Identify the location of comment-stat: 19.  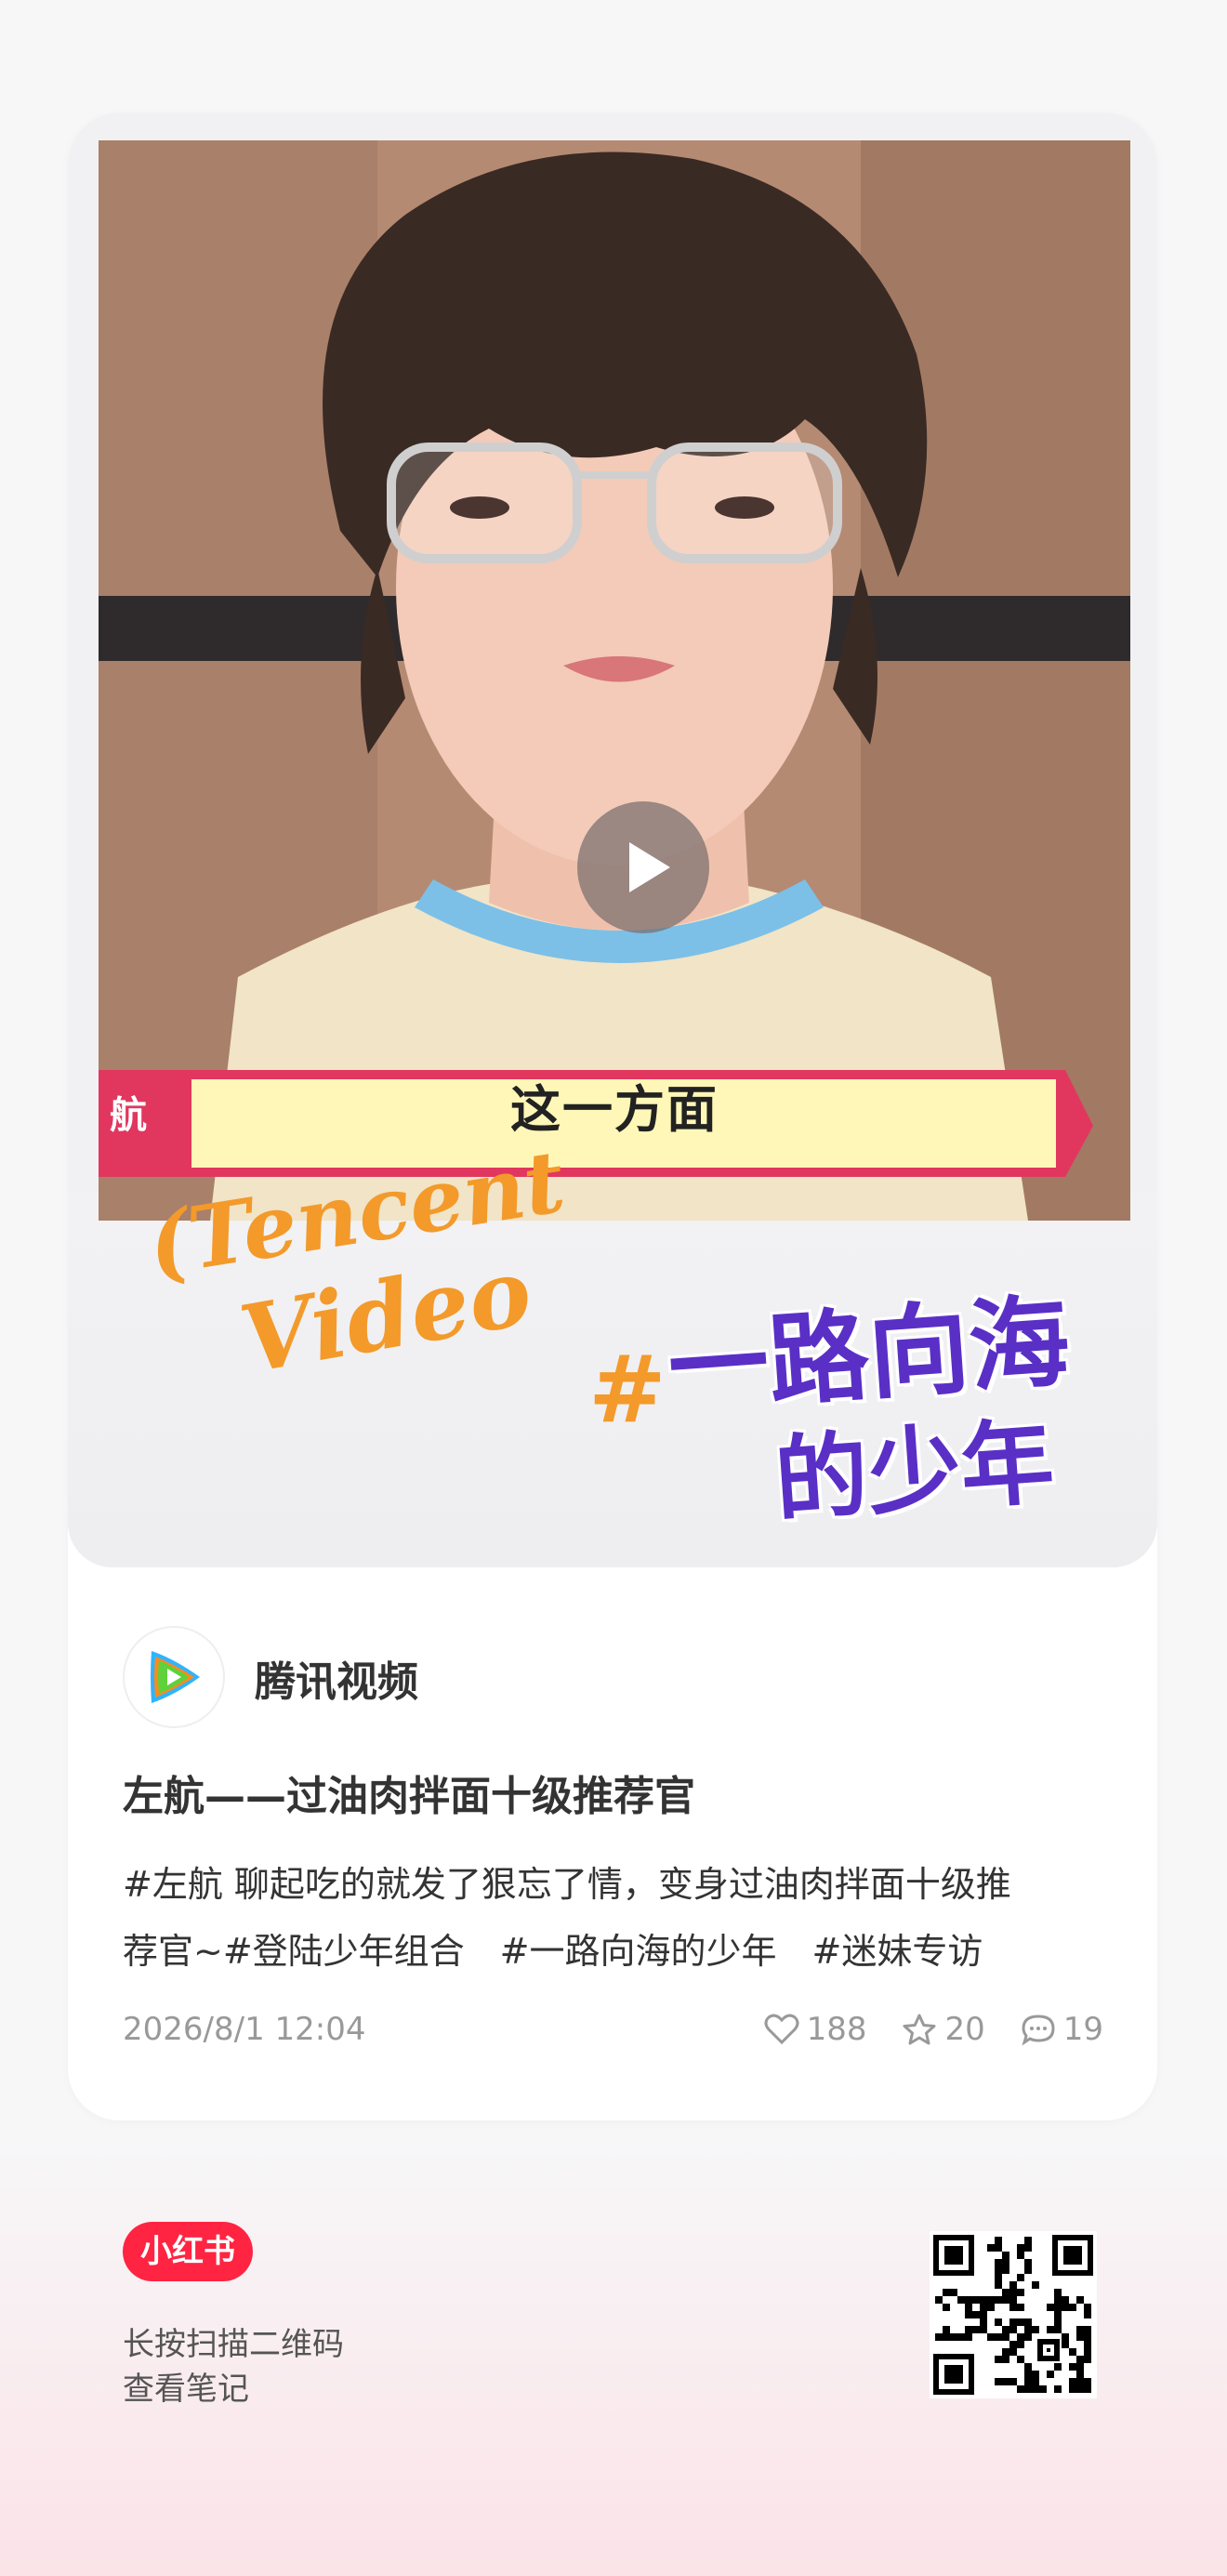
(1062, 2029).